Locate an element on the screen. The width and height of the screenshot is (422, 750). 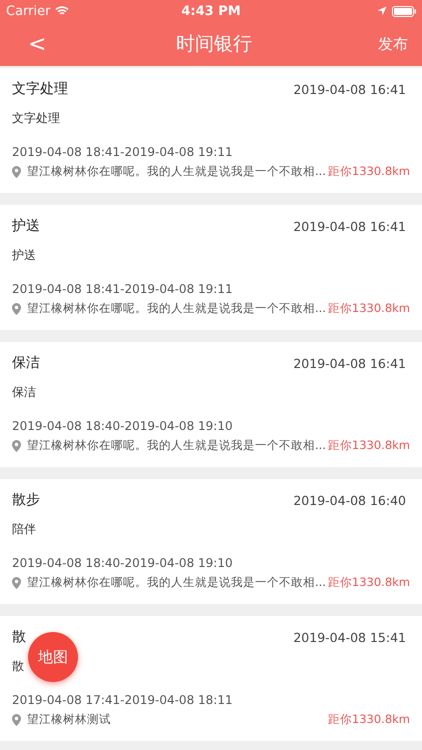
post-title: 散 is located at coordinates (19, 637).